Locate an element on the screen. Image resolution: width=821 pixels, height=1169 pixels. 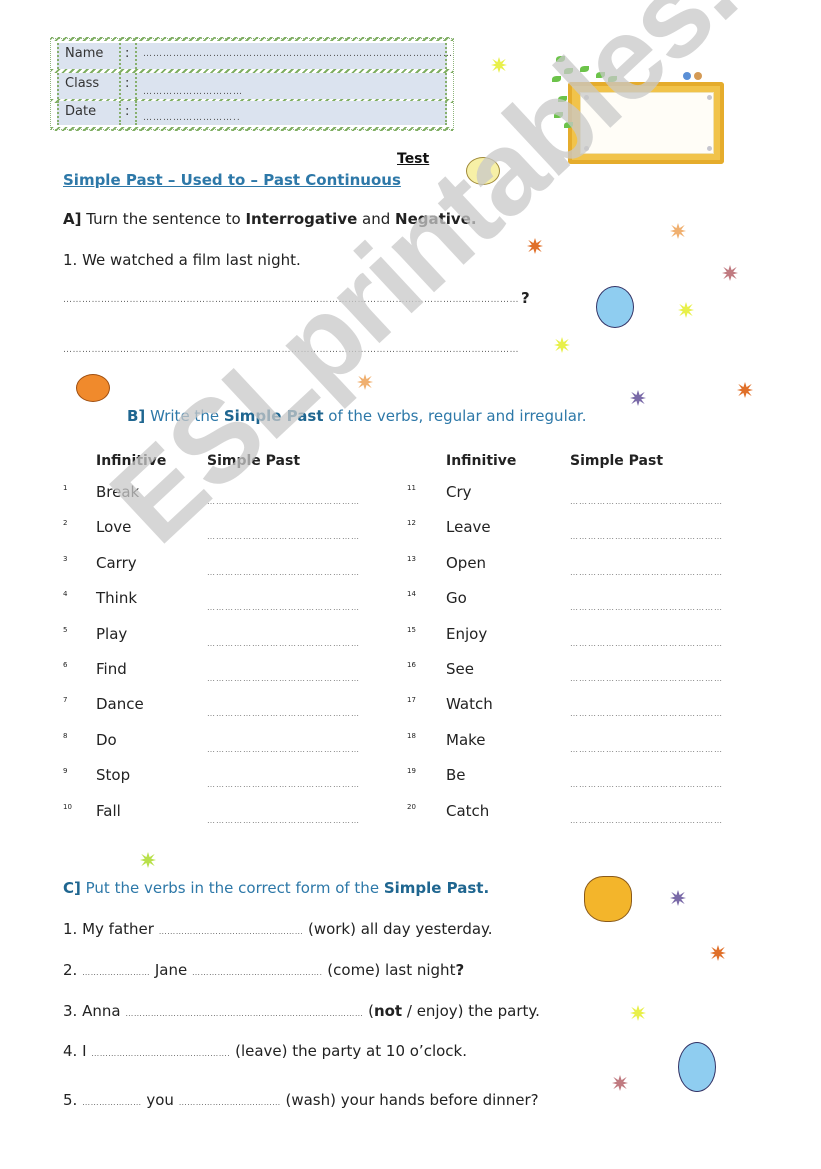
infinitive-verb: Go is located at coordinates (456, 598).